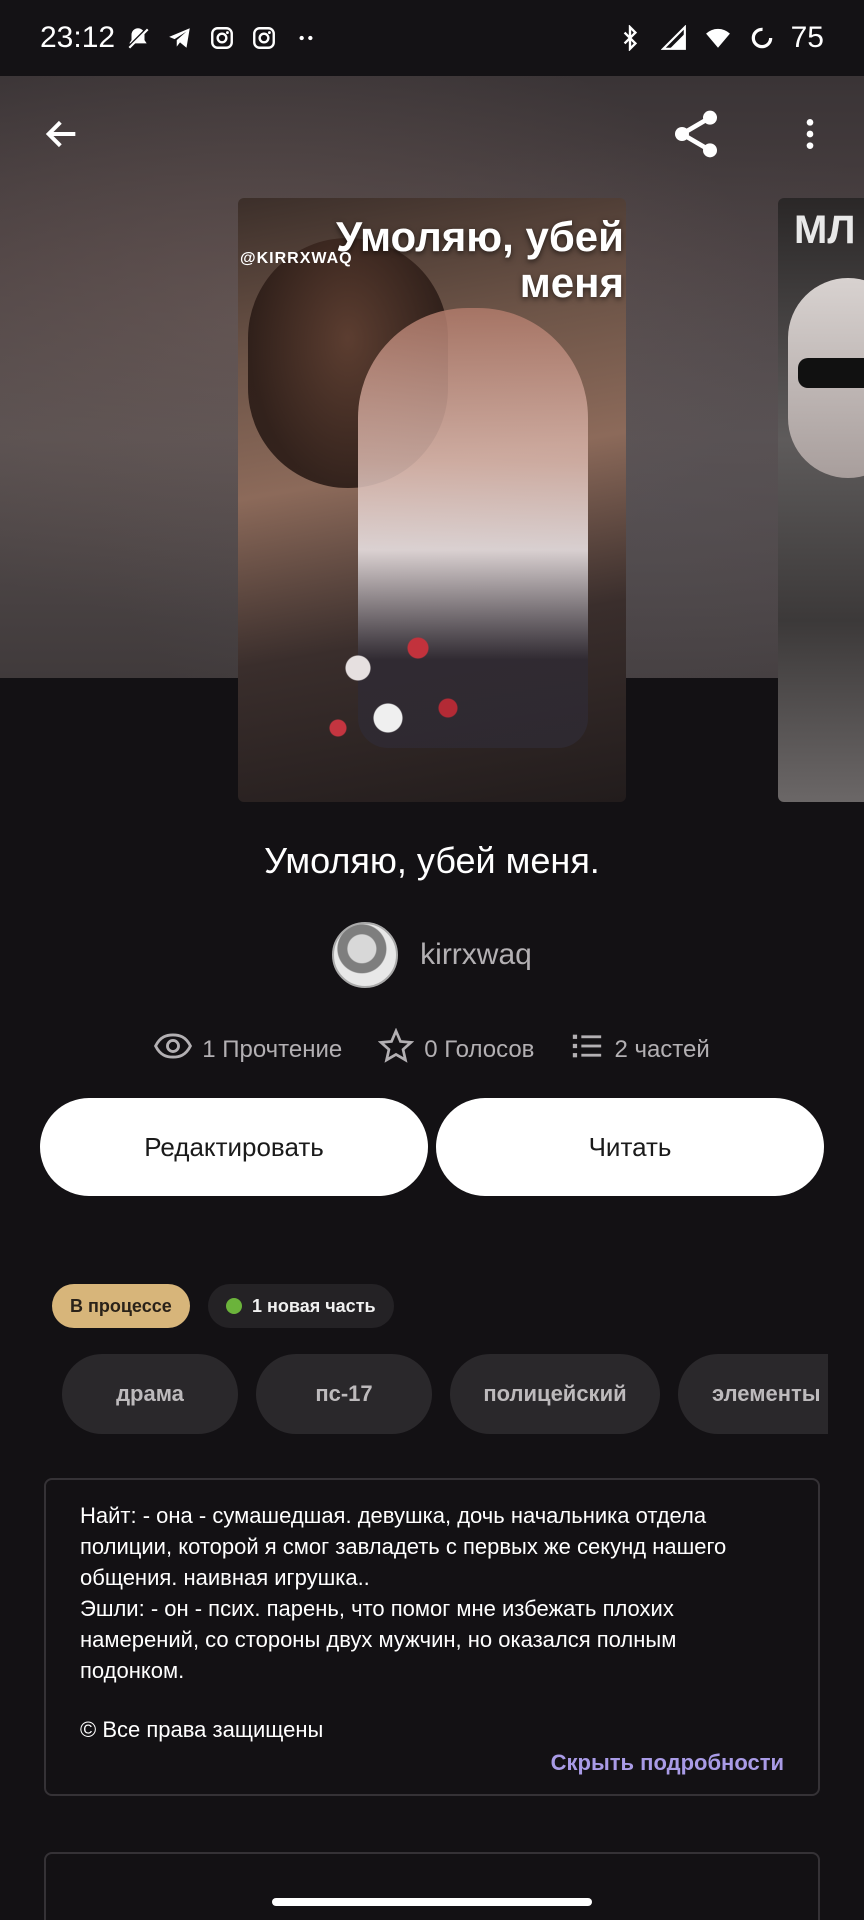  Describe the element at coordinates (306, 38) in the screenshot. I see `more-dots-icon` at that location.